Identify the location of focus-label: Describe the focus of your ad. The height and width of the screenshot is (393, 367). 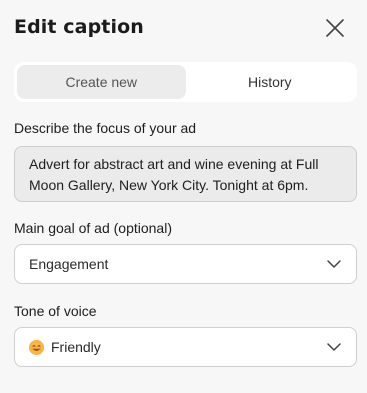
(105, 128).